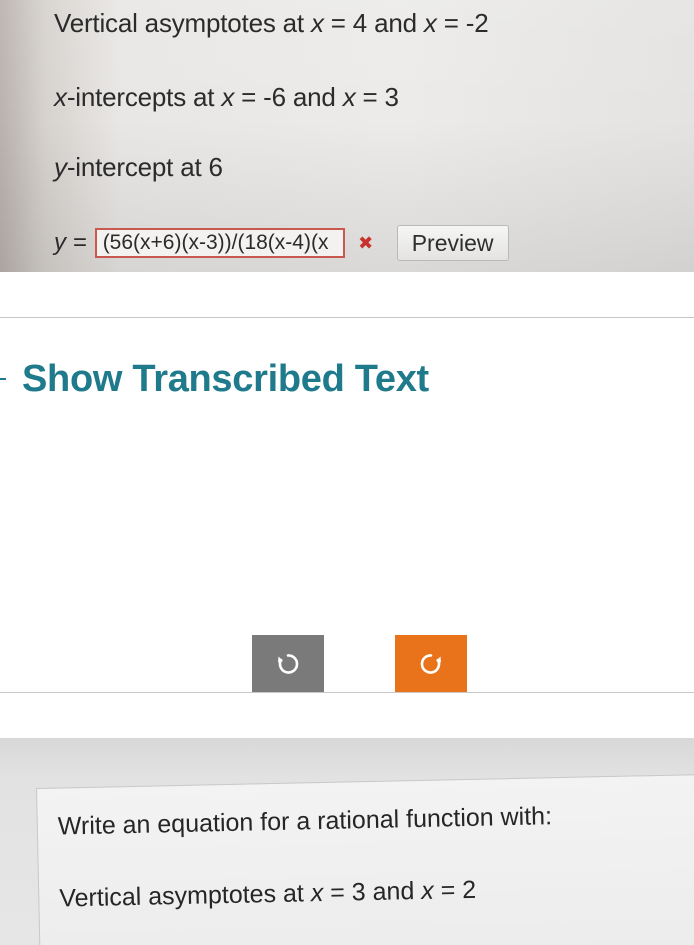 This screenshot has height=945, width=694. I want to click on asymptotes-condition: Vertical asymptotes at x = 4 and x = -2, so click(271, 23).